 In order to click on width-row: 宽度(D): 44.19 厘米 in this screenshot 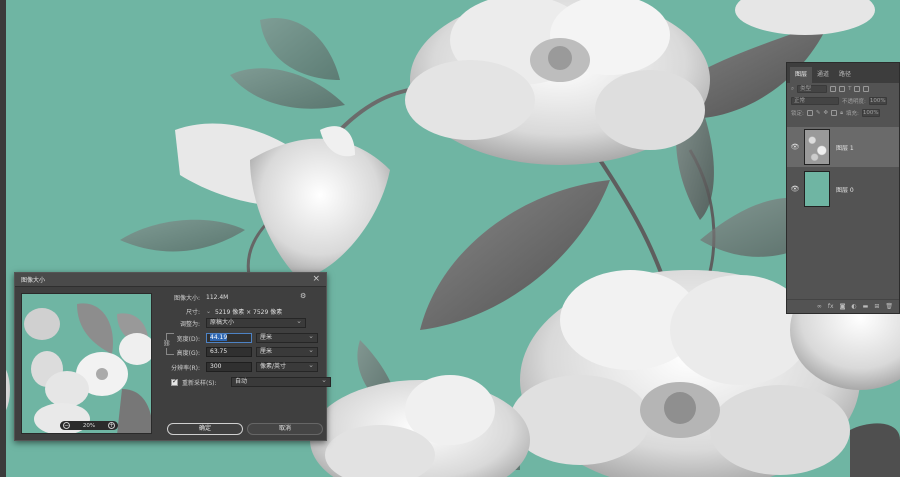, I will do `click(233, 337)`.